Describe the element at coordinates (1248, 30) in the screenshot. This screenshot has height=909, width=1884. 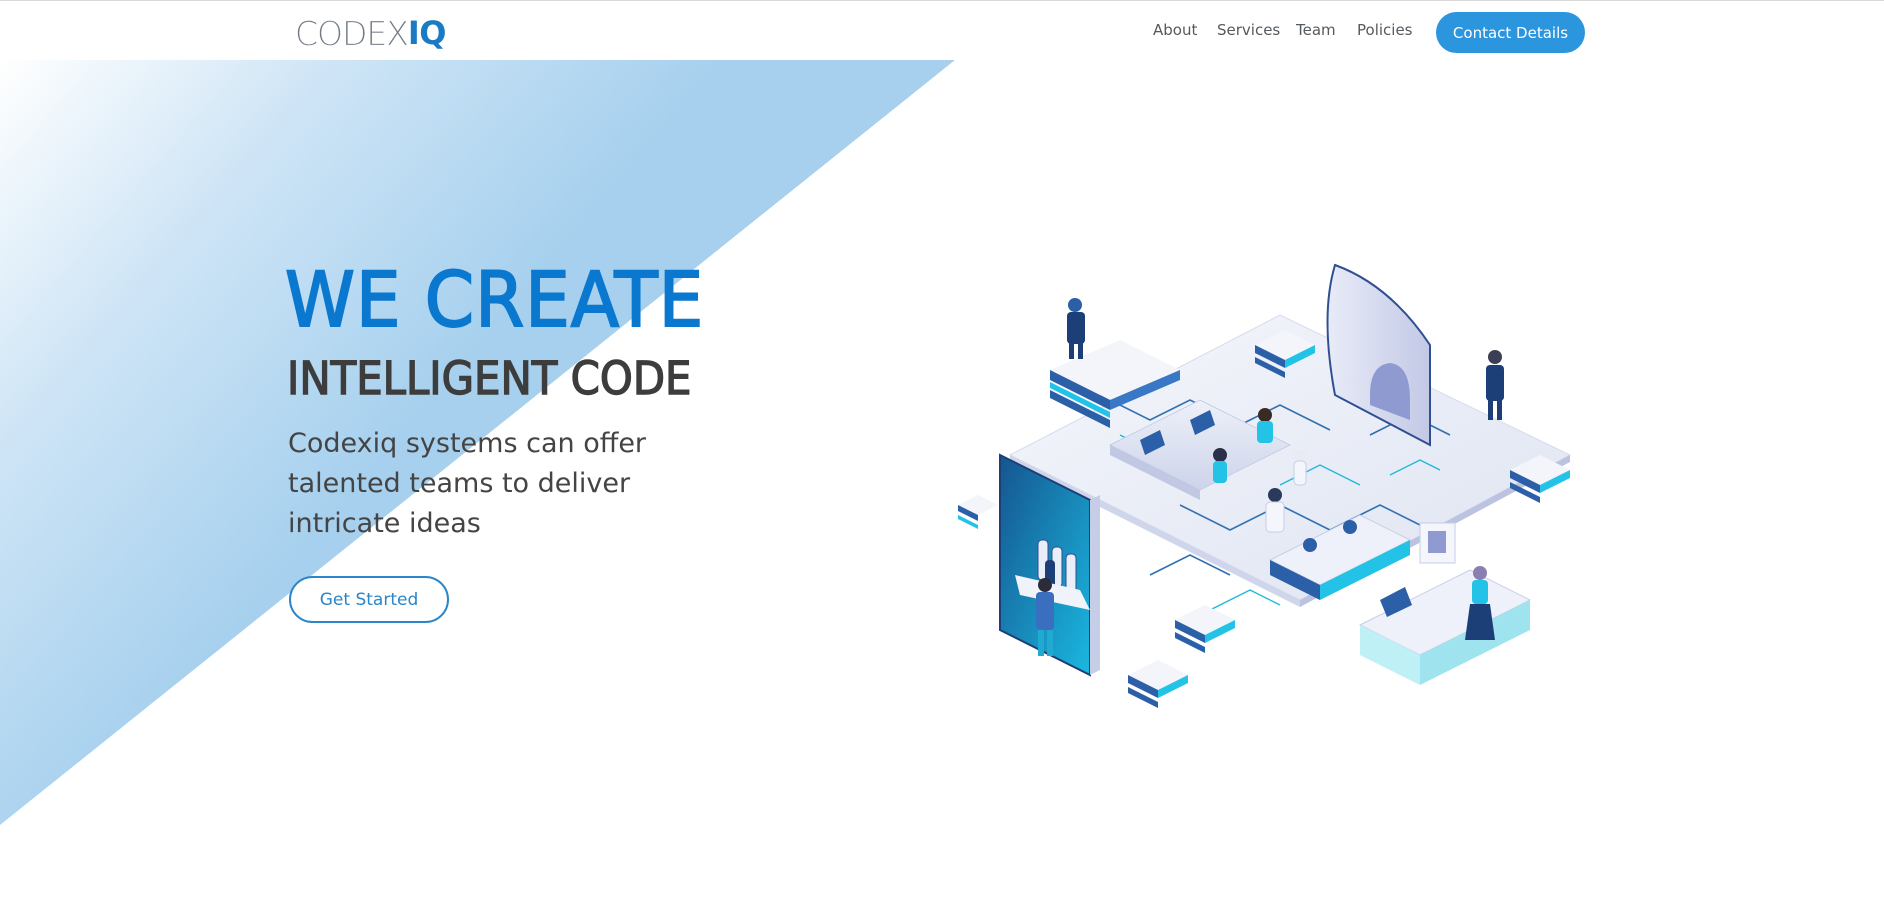
I see `nav-services: Services` at that location.